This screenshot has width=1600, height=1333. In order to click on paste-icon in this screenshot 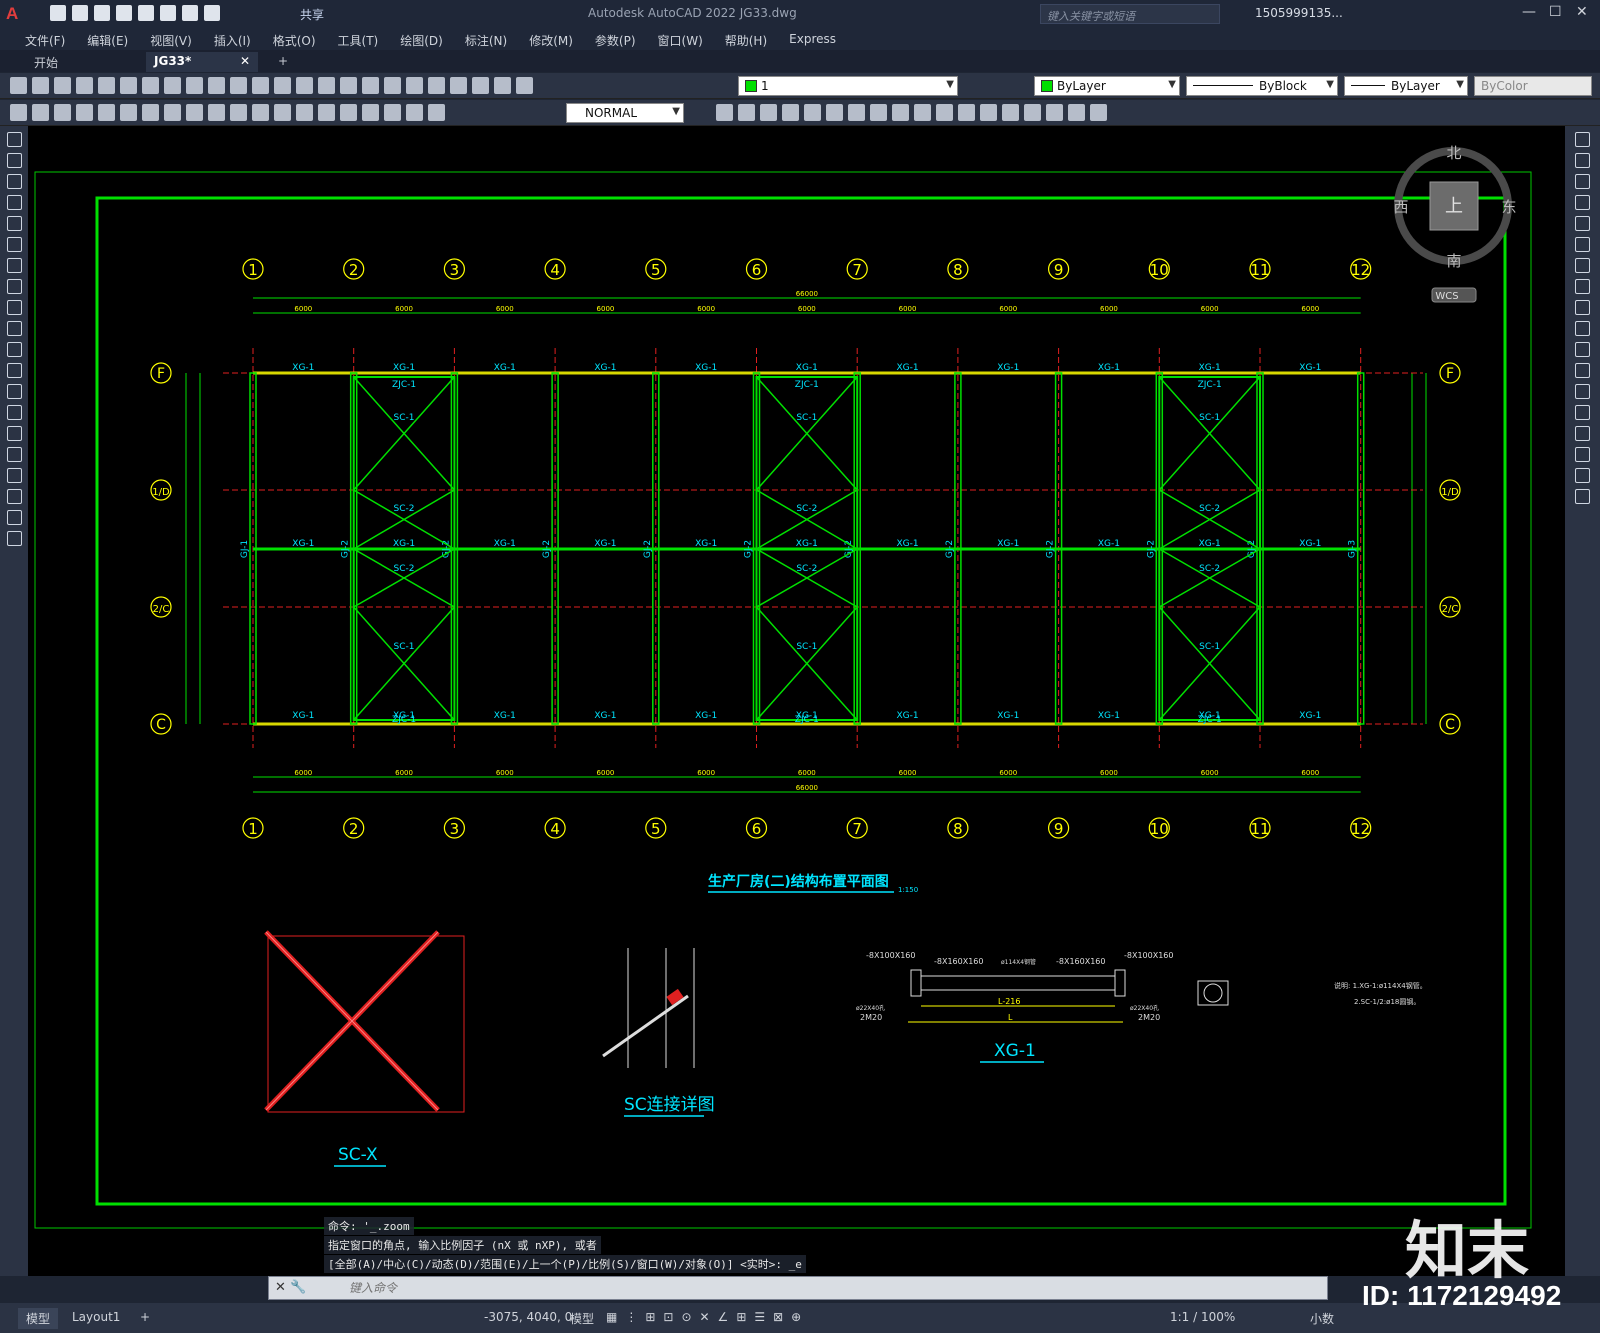, I will do `click(194, 85)`.